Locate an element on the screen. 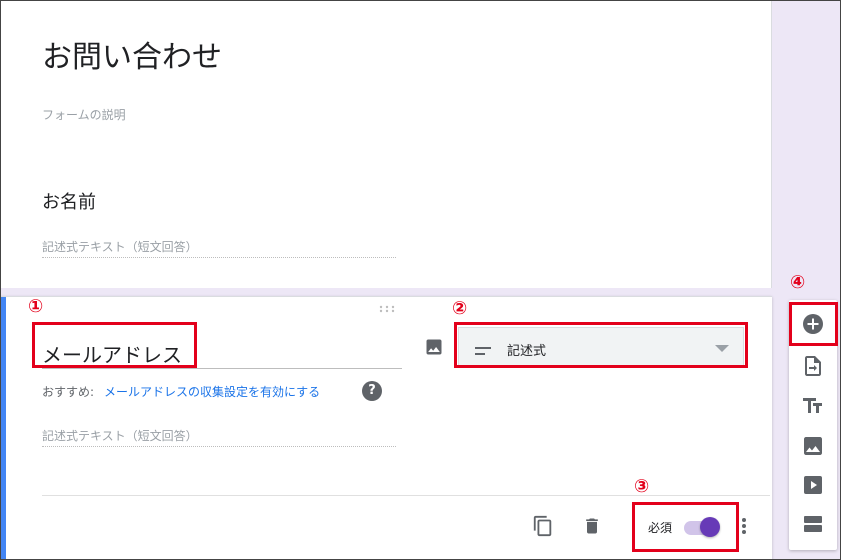  annotation-box-type is located at coordinates (601, 345).